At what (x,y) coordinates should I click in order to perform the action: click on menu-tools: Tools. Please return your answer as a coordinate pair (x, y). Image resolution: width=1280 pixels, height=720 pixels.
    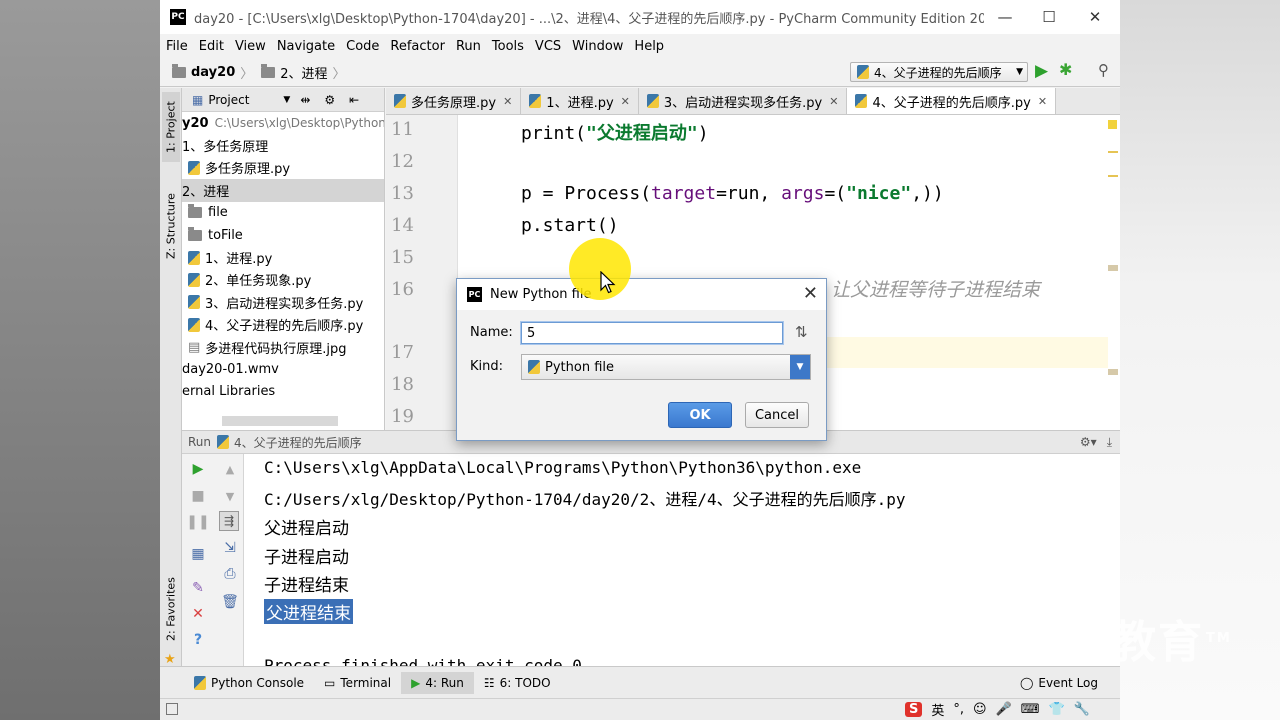
    Looking at the image, I should click on (508, 46).